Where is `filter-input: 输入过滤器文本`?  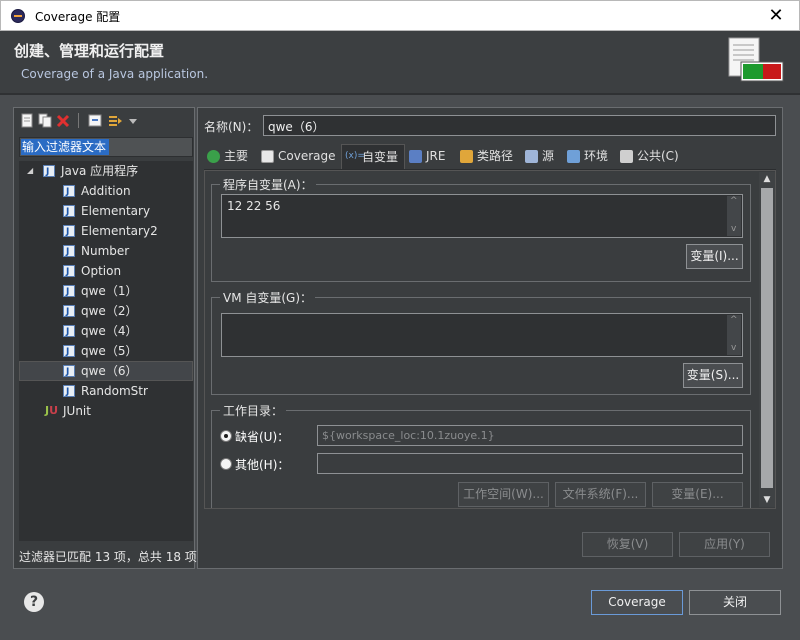
filter-input: 输入过滤器文本 is located at coordinates (106, 147).